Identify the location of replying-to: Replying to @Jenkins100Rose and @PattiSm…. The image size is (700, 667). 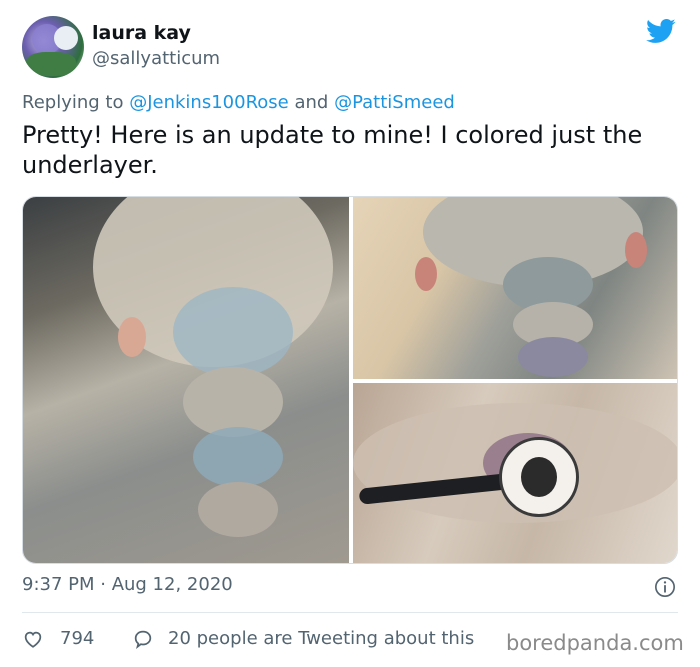
(238, 102).